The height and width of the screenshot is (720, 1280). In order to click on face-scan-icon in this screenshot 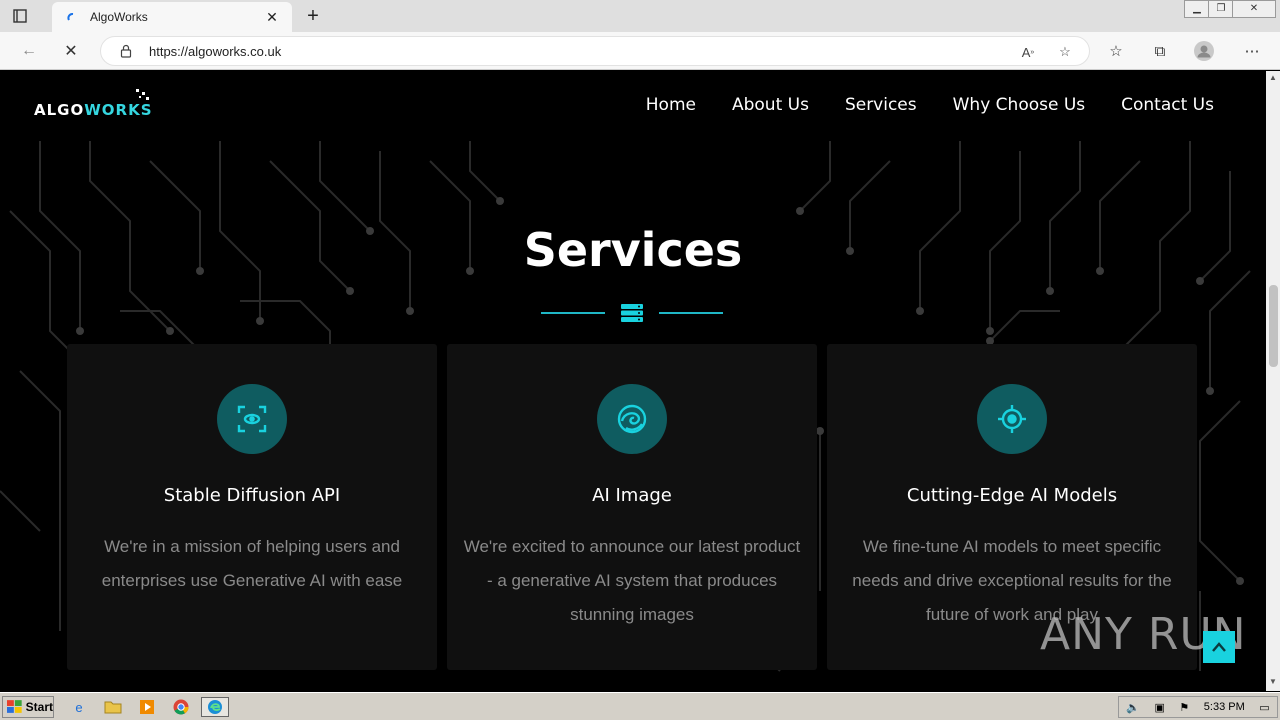, I will do `click(252, 419)`.